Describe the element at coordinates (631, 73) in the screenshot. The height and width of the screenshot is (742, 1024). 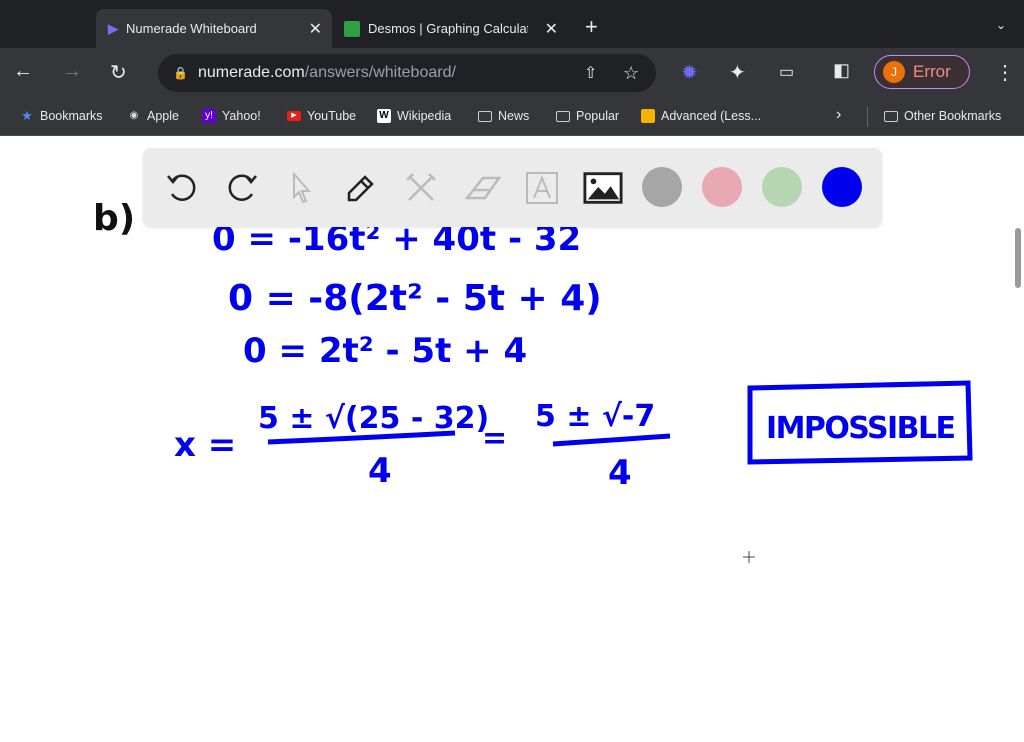
I see `bookmark-star-icon: ☆` at that location.